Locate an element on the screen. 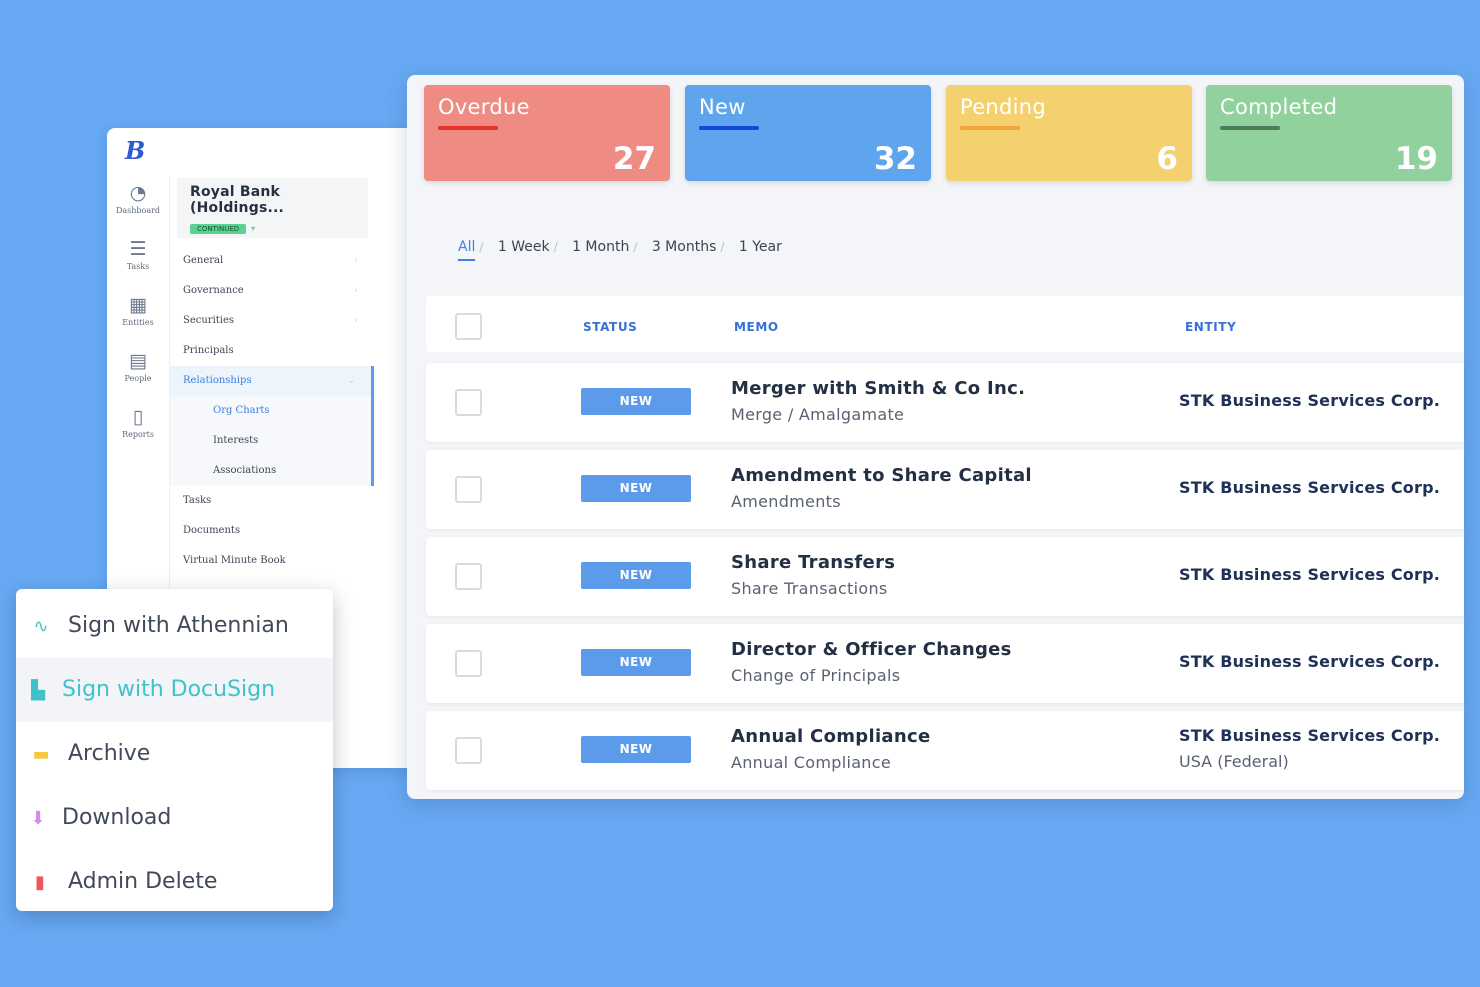 The image size is (1480, 987). select-all-checkbox is located at coordinates (468, 326).